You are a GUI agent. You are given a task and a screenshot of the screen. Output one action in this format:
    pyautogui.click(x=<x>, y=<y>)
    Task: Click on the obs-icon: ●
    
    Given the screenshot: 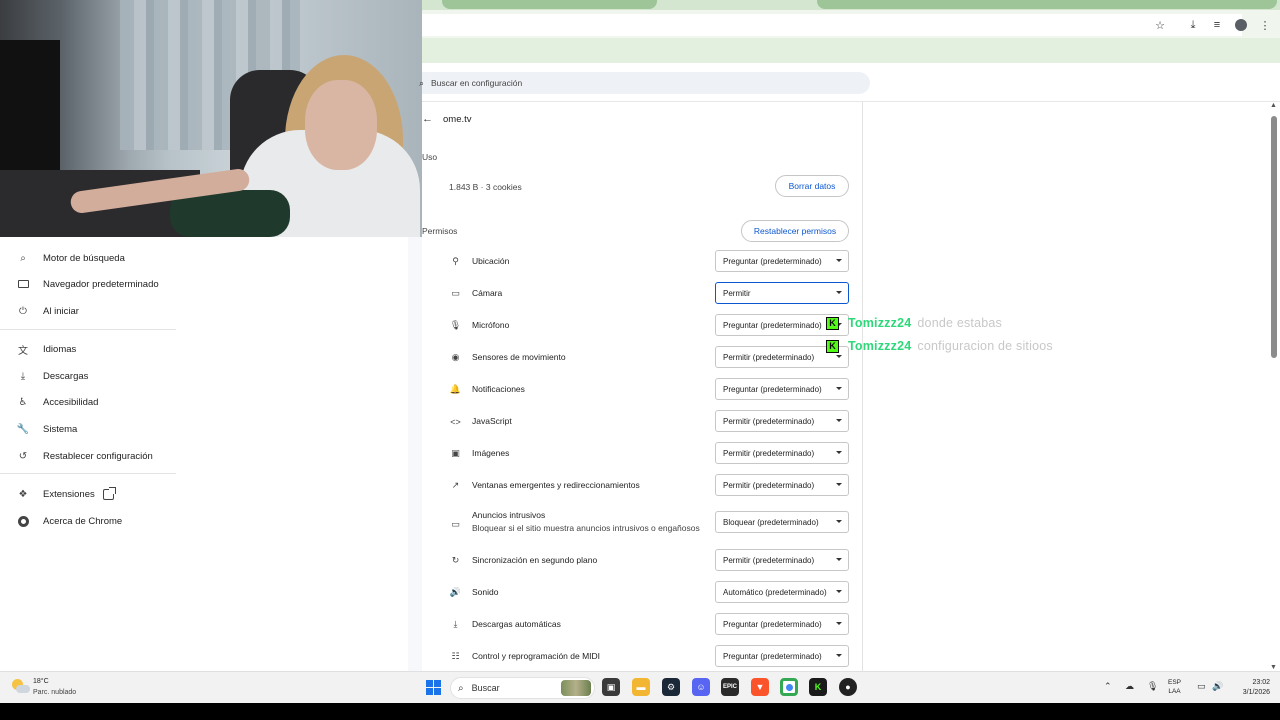 What is the action you would take?
    pyautogui.click(x=848, y=687)
    